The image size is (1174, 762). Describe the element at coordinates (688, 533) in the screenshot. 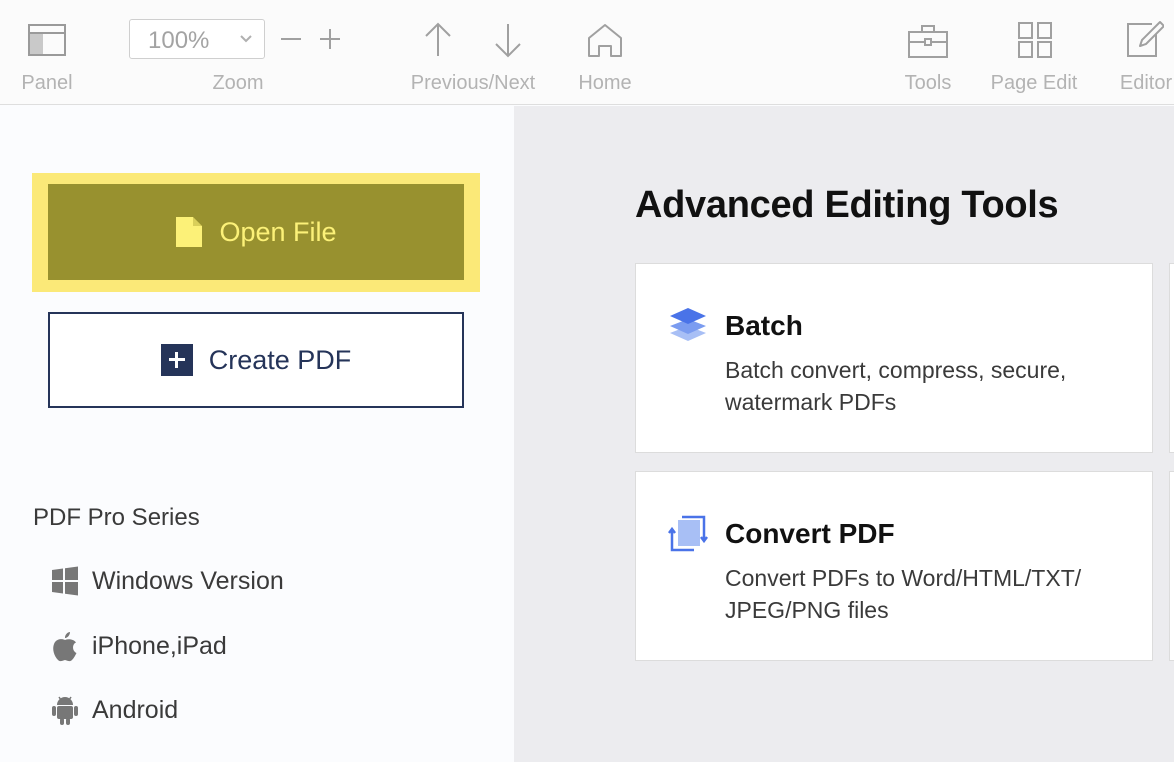

I see `convert-icon` at that location.